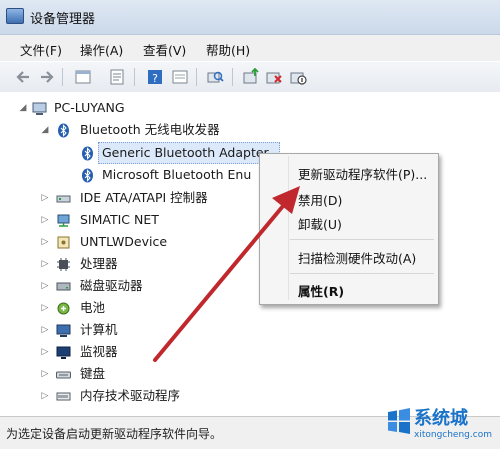 The height and width of the screenshot is (449, 500). I want to click on windows-logo-icon, so click(399, 421).